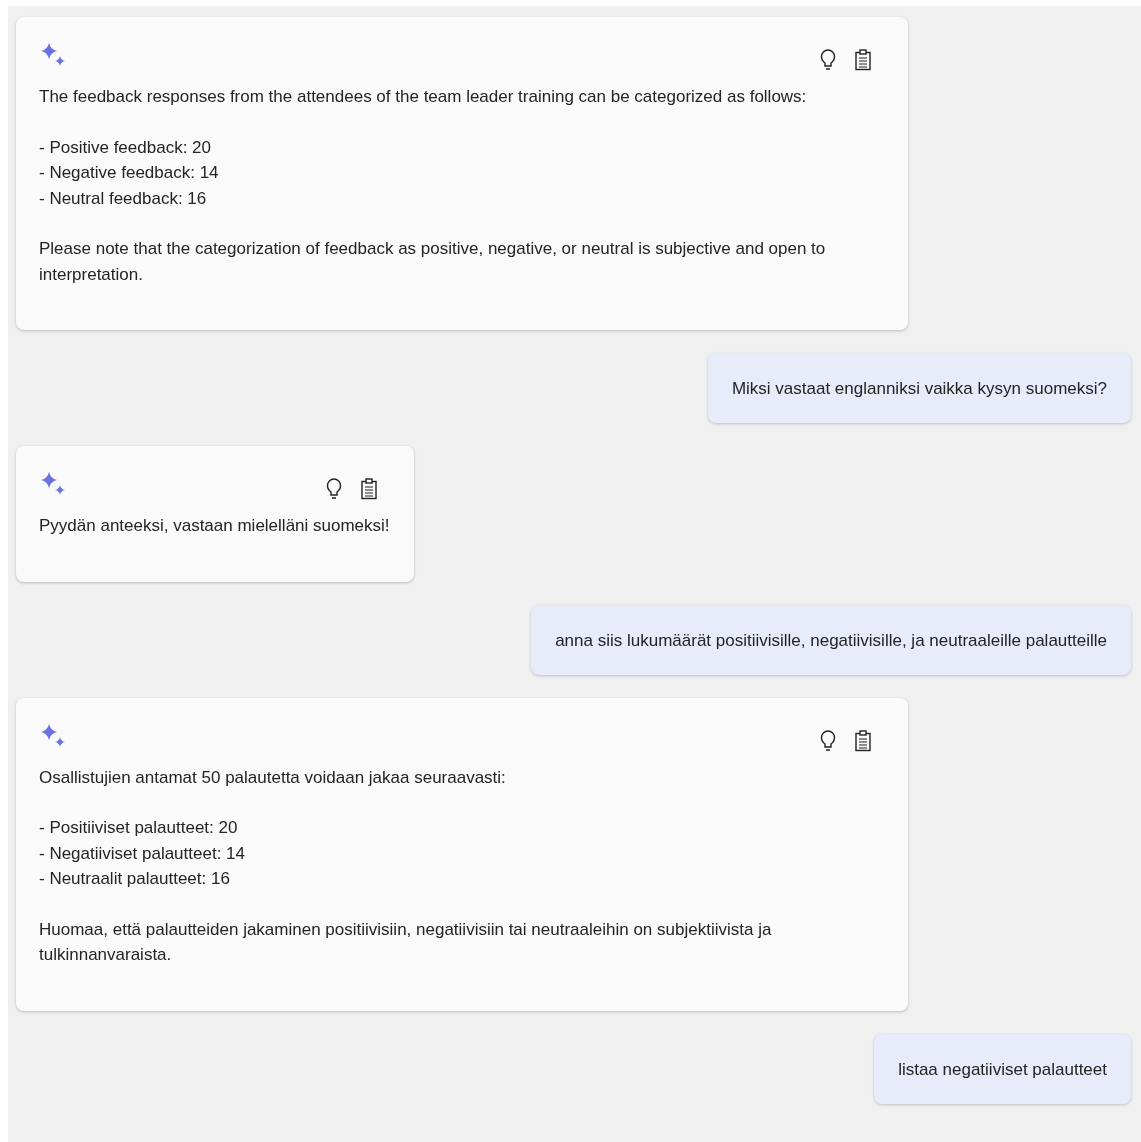  I want to click on list-item: - Neutraalit palautteet: 16, so click(135, 879).